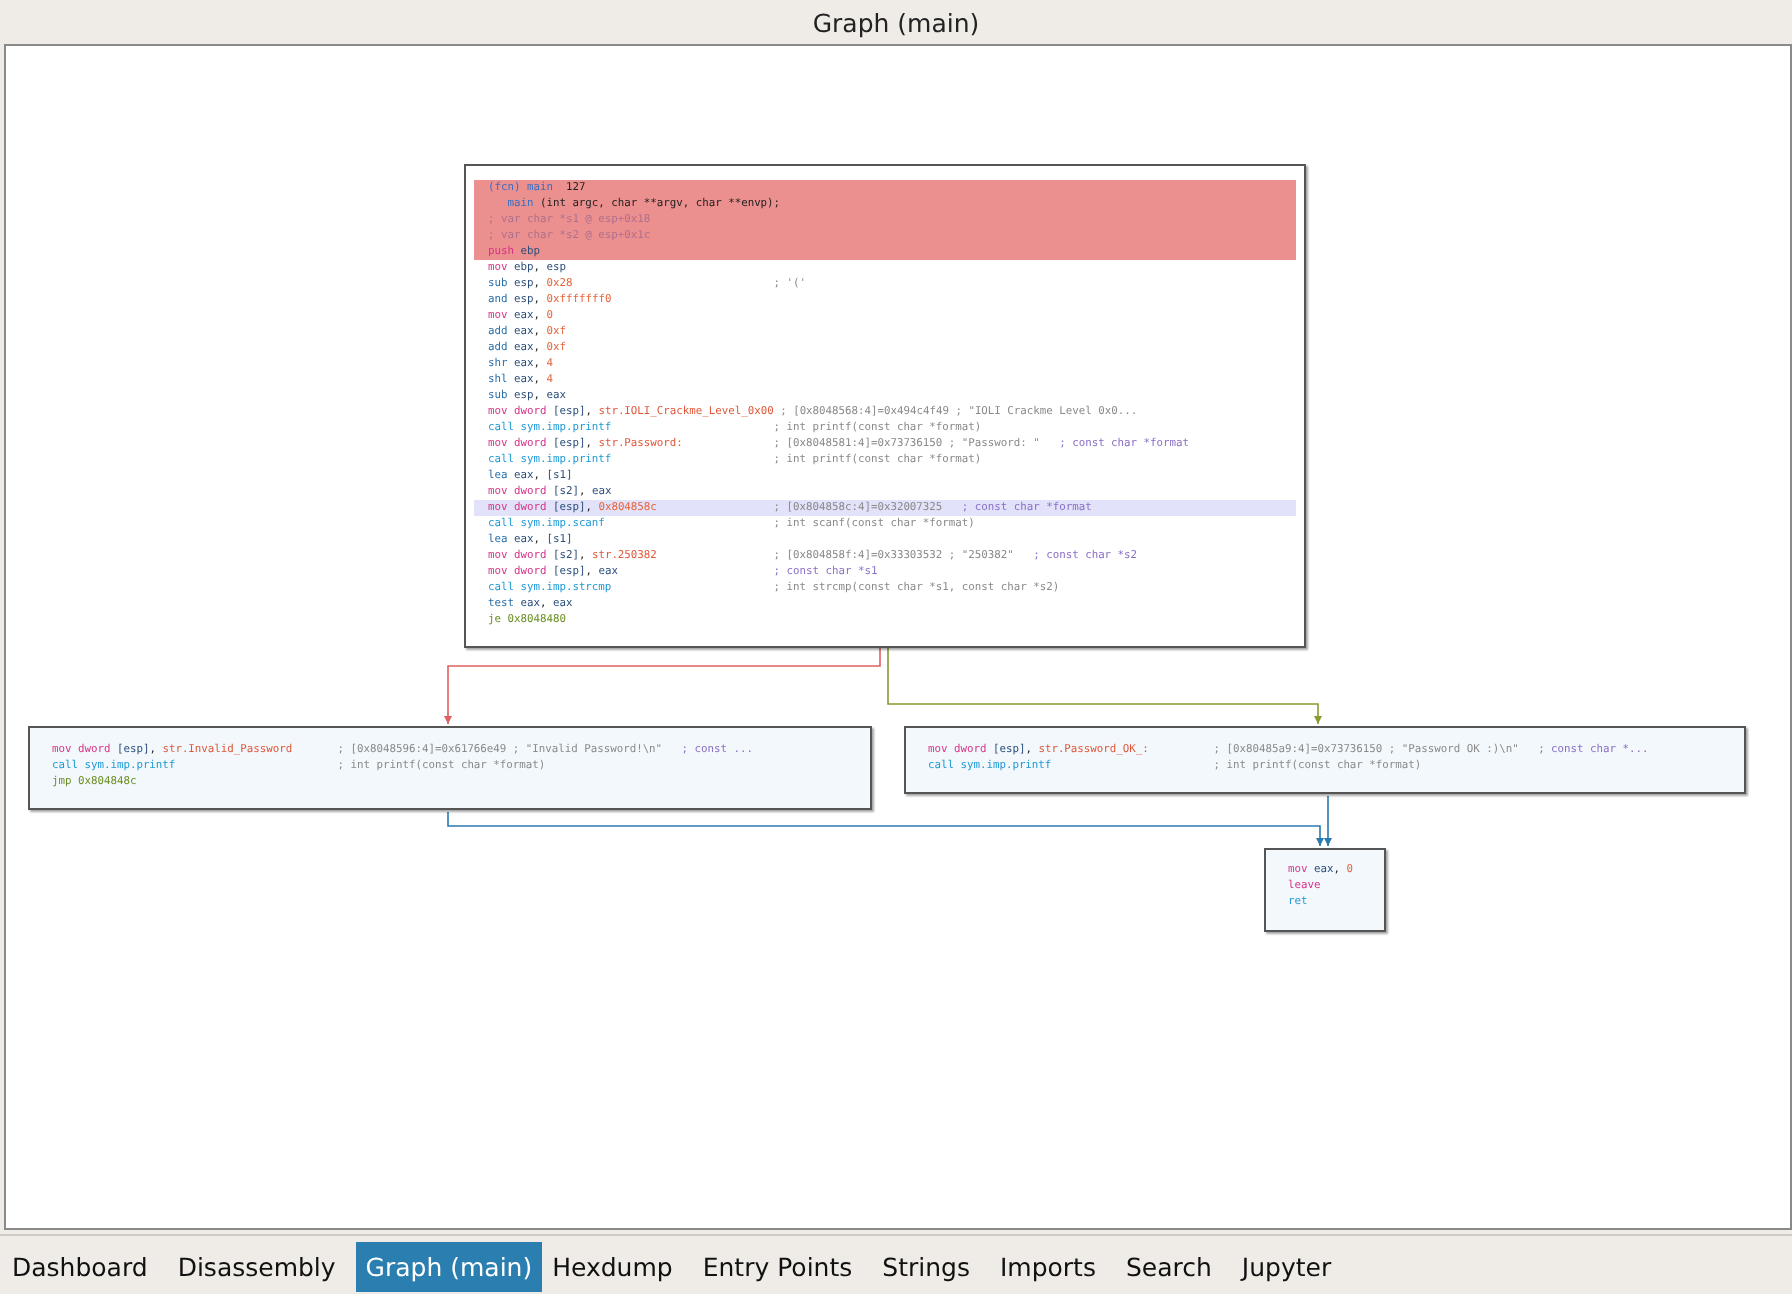 This screenshot has height=1294, width=1792. What do you see at coordinates (80, 1266) in the screenshot?
I see `tab: Dashboard` at bounding box center [80, 1266].